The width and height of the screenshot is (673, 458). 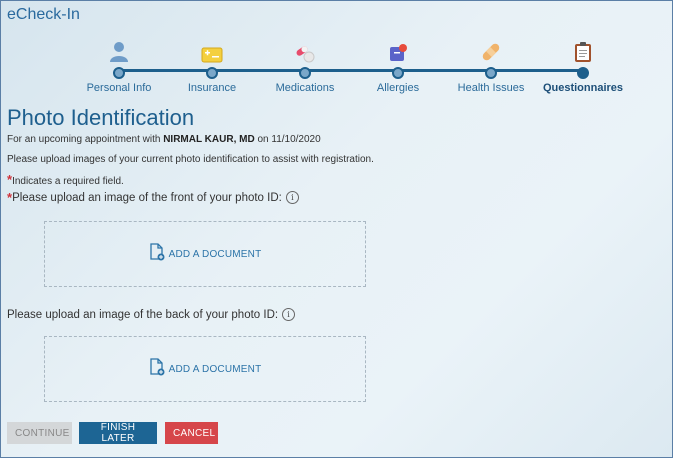 I want to click on provider-name: NIRMAL KAUR, MD, so click(x=209, y=139).